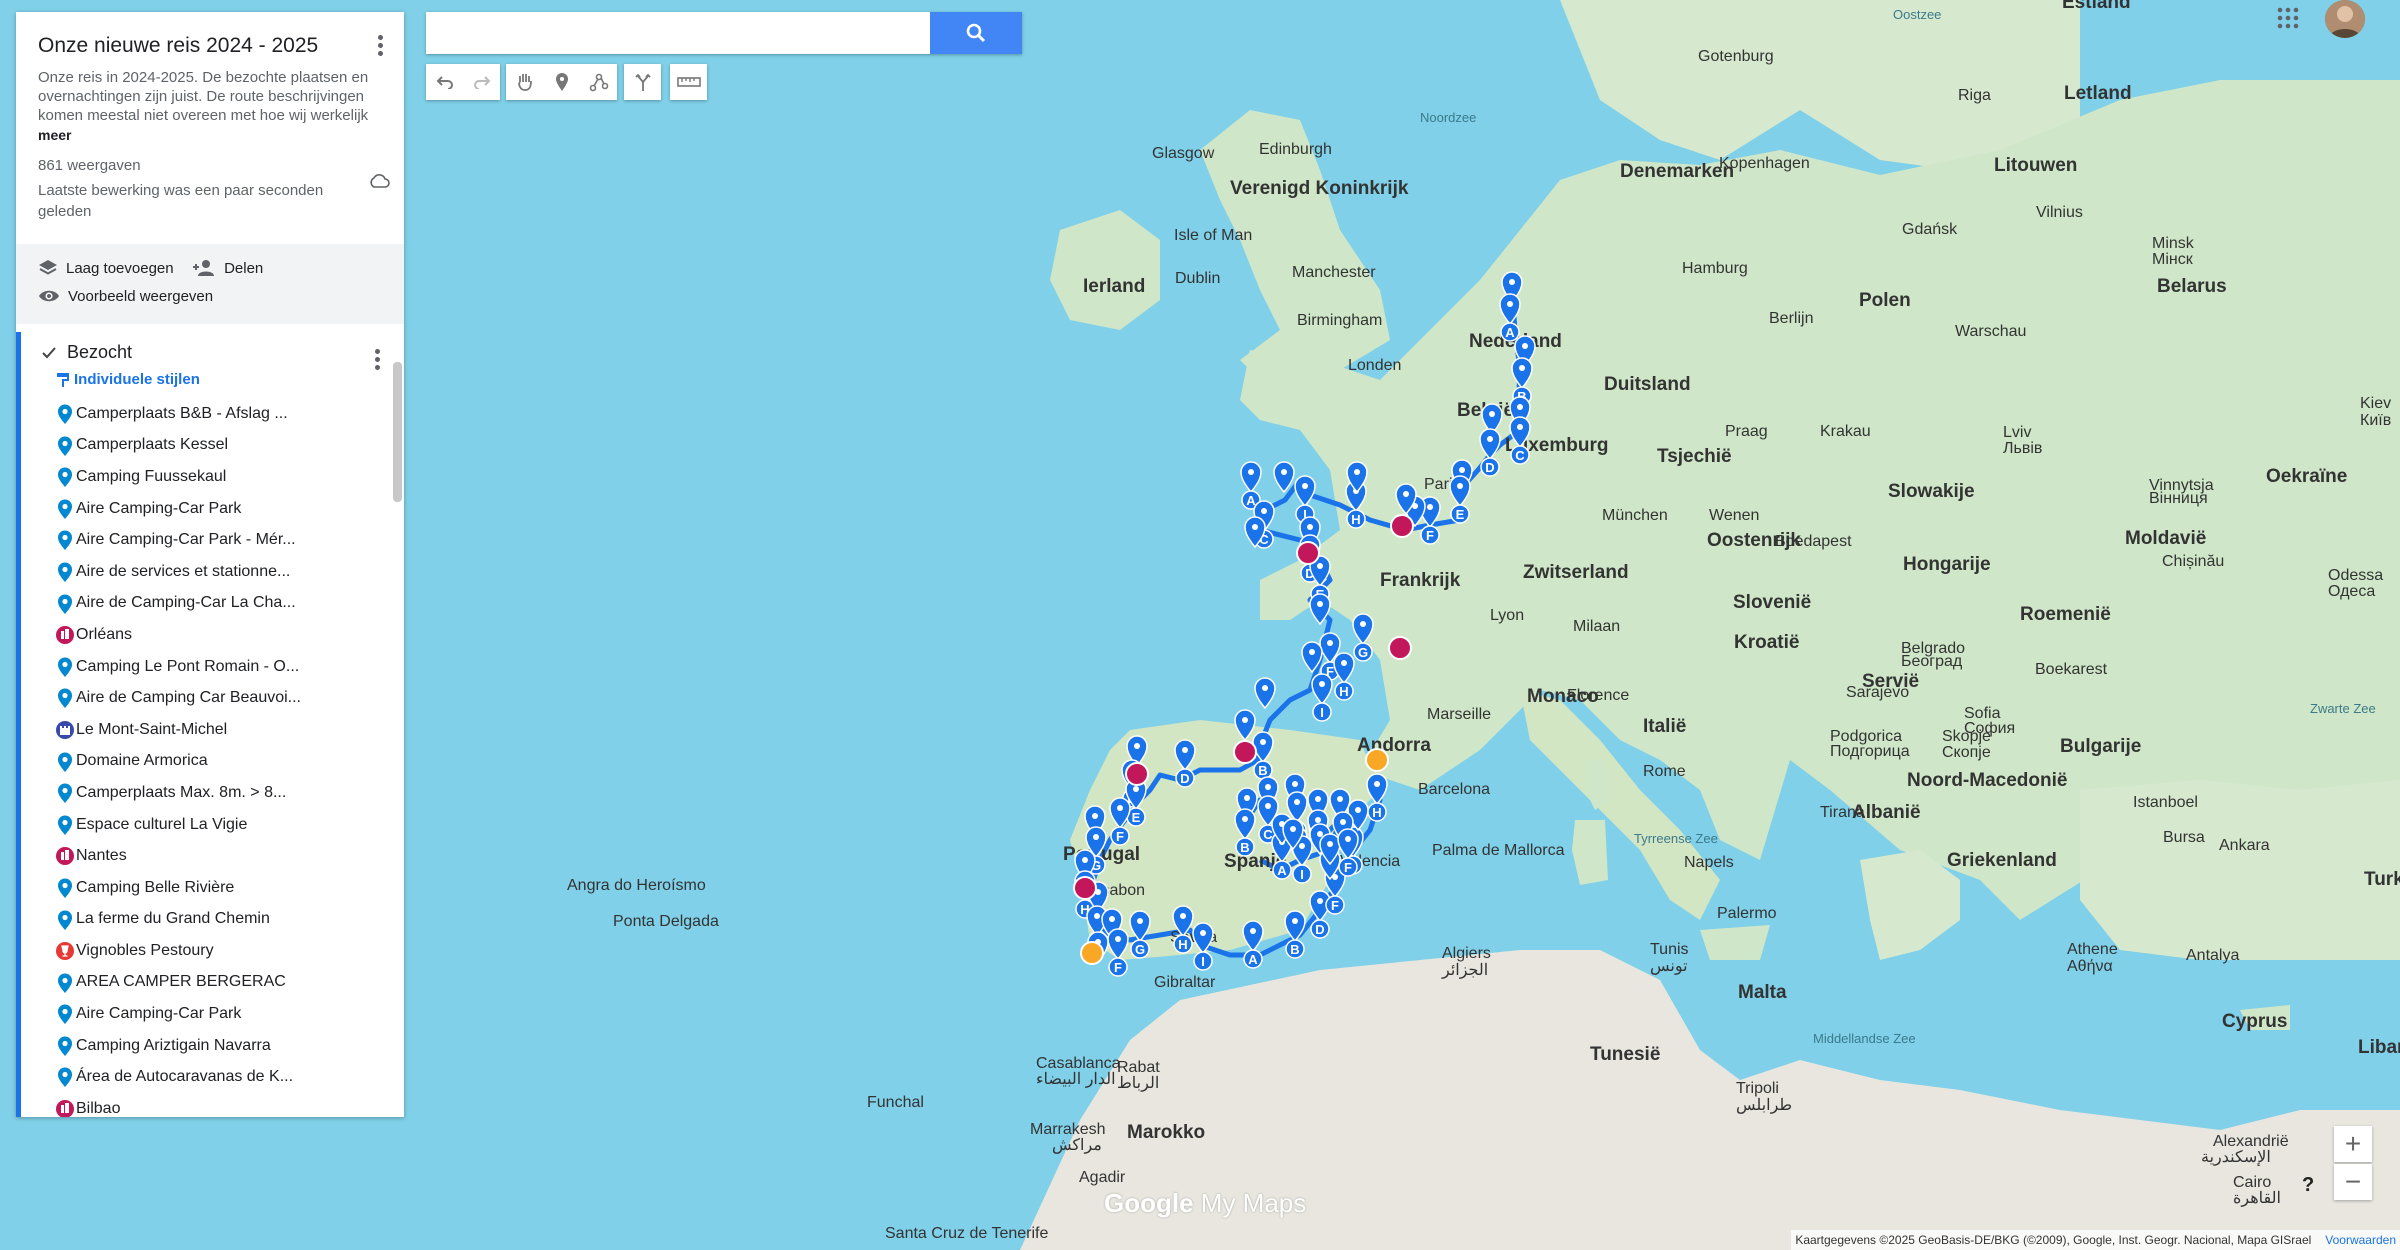  I want to click on svg-text: Αθήνα, so click(2090, 966).